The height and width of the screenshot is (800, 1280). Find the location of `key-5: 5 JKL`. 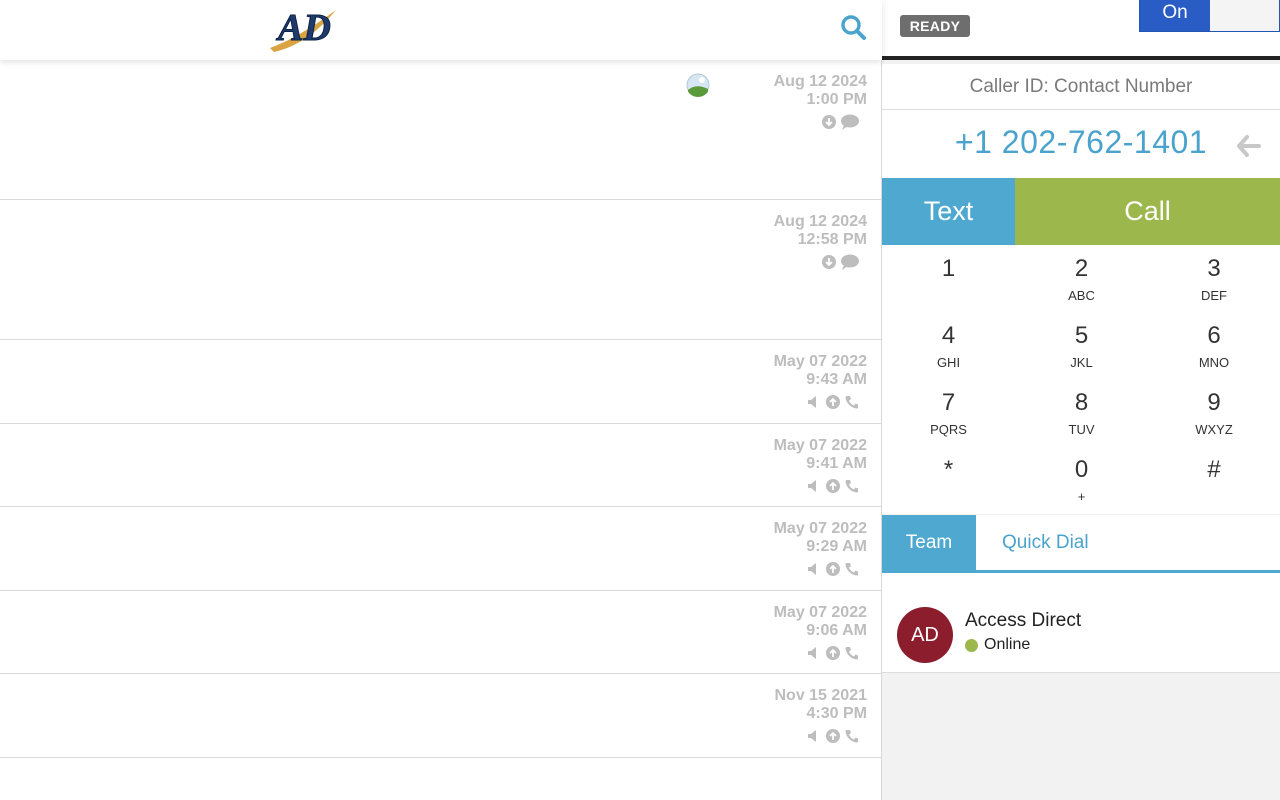

key-5: 5 JKL is located at coordinates (1081, 349).